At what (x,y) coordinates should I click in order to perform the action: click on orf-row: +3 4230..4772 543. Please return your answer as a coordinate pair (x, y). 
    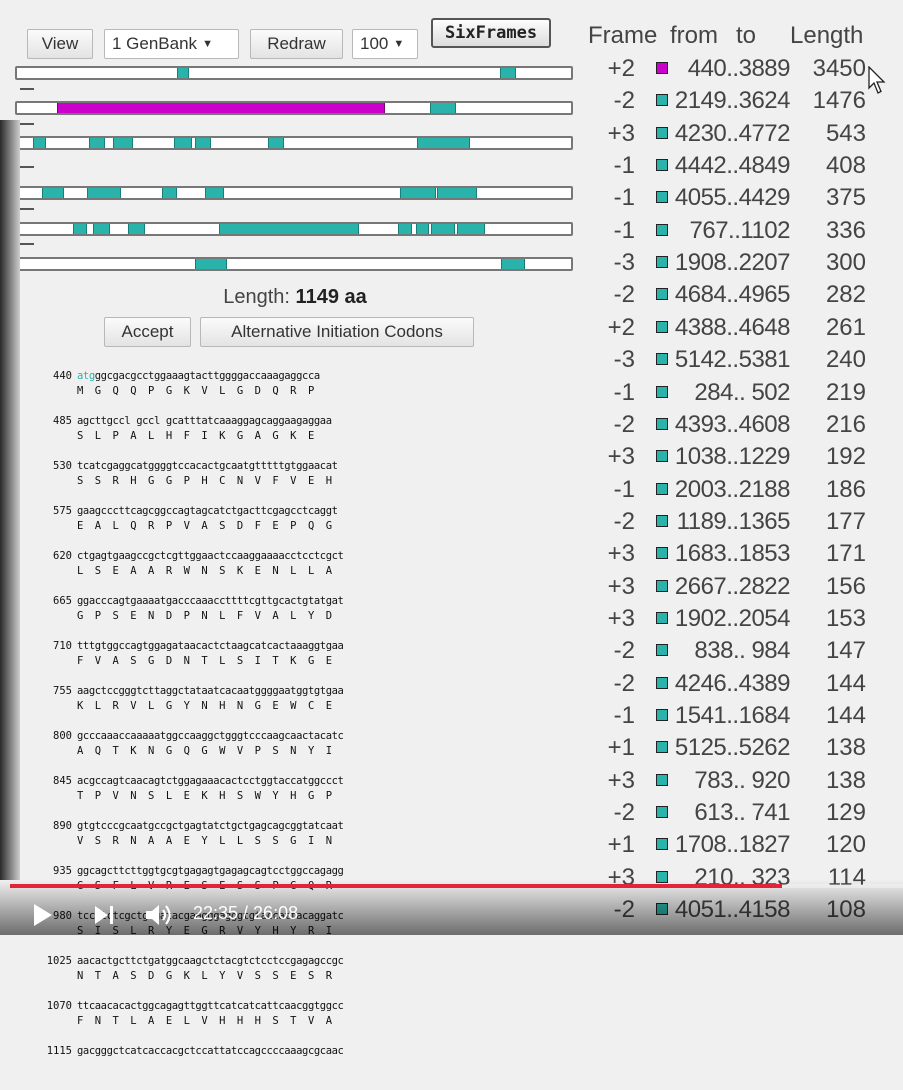
    Looking at the image, I should click on (735, 136).